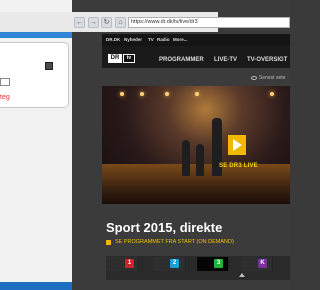 This screenshot has width=320, height=290. Describe the element at coordinates (115, 58) in the screenshot. I see `dr-logo: DR` at that location.